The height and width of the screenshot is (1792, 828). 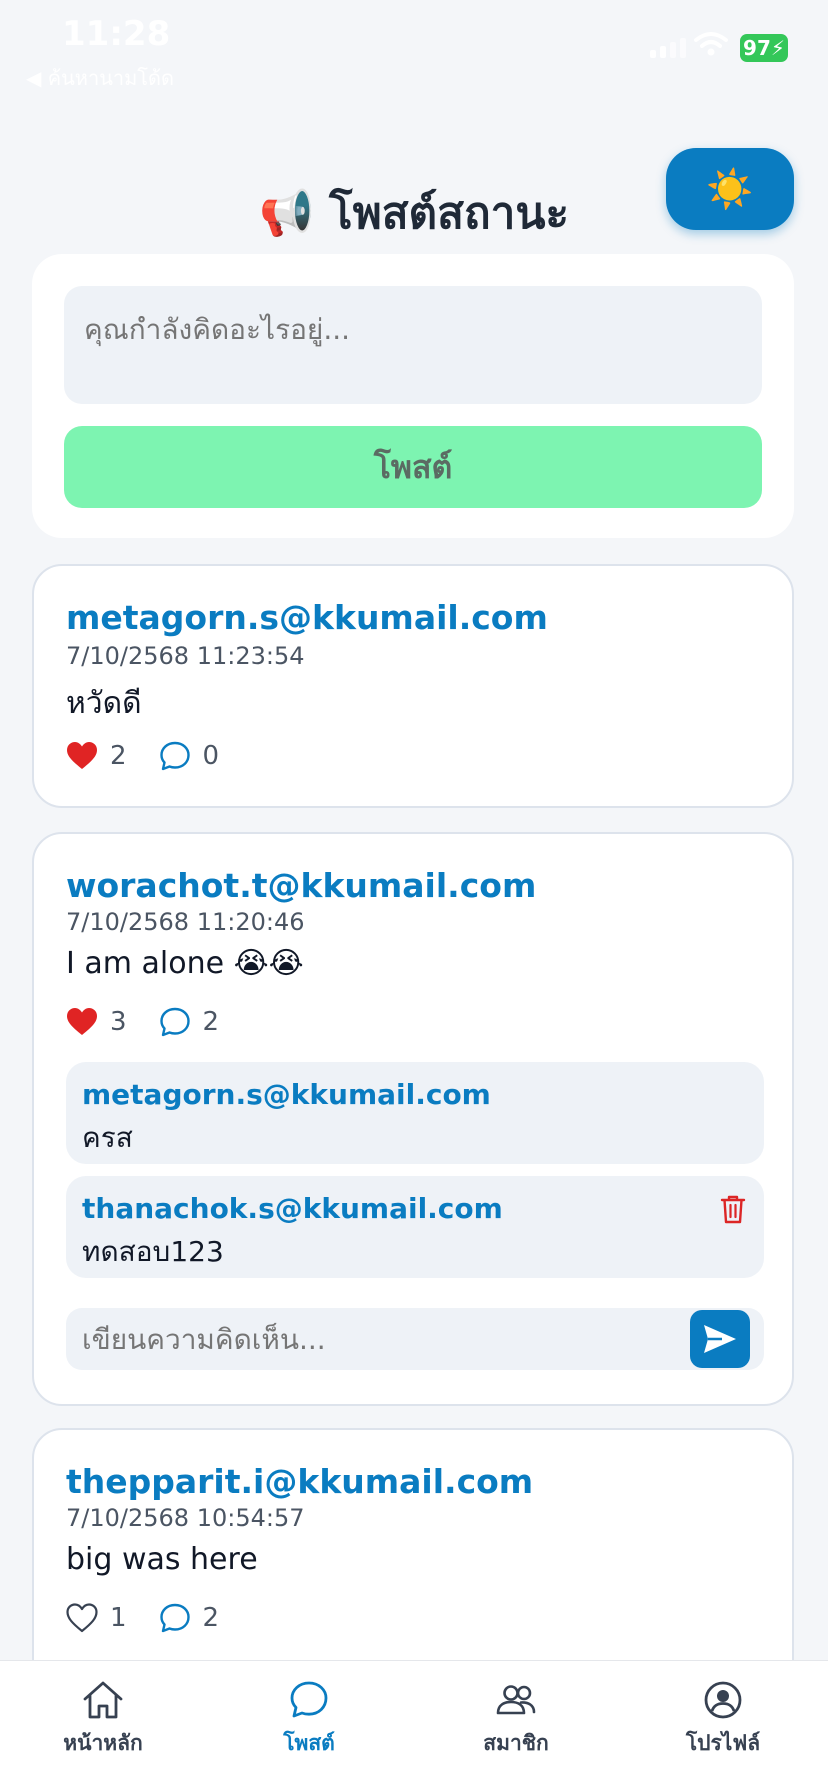 What do you see at coordinates (185, 963) in the screenshot?
I see `post-content: I am alone 😭😭` at bounding box center [185, 963].